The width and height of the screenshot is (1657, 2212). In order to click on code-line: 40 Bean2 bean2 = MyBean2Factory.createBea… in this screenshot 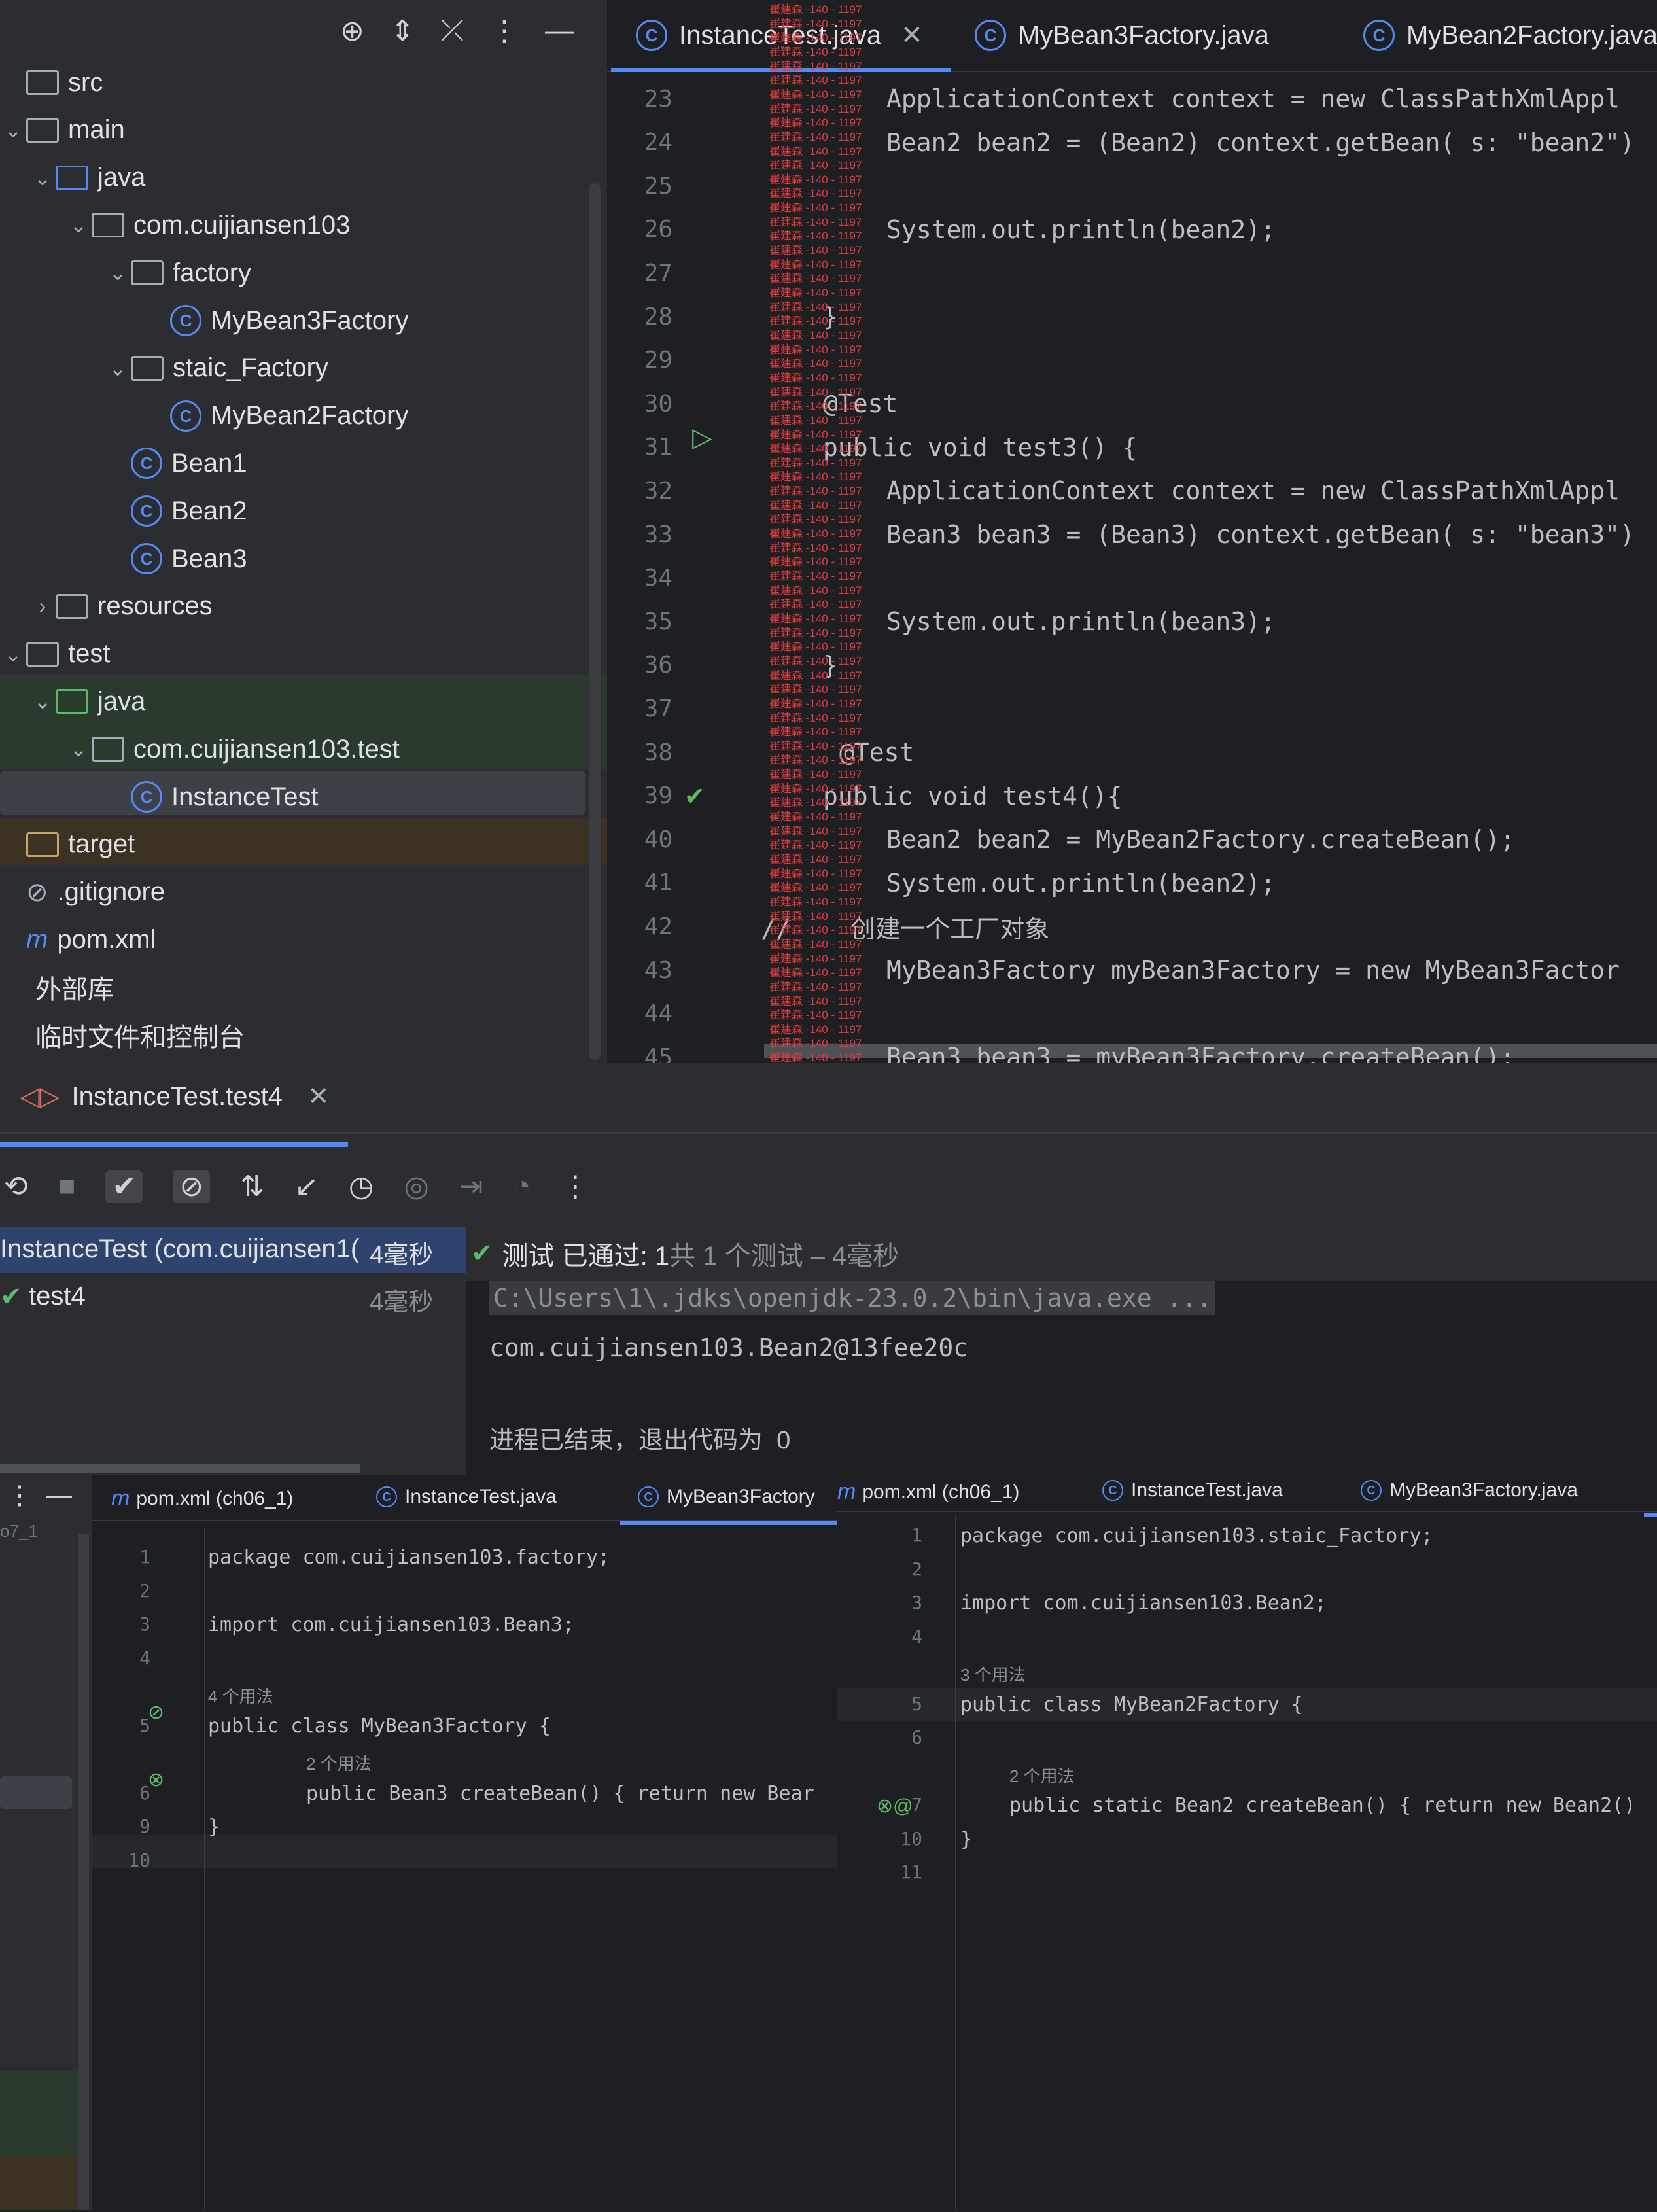, I will do `click(1132, 839)`.